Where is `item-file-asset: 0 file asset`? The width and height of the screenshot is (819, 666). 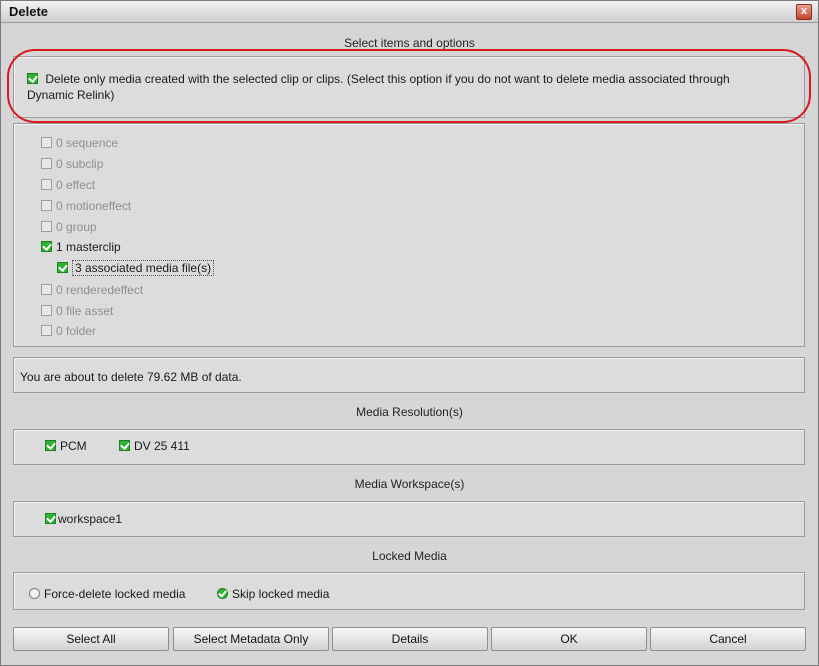 item-file-asset: 0 file asset is located at coordinates (77, 311).